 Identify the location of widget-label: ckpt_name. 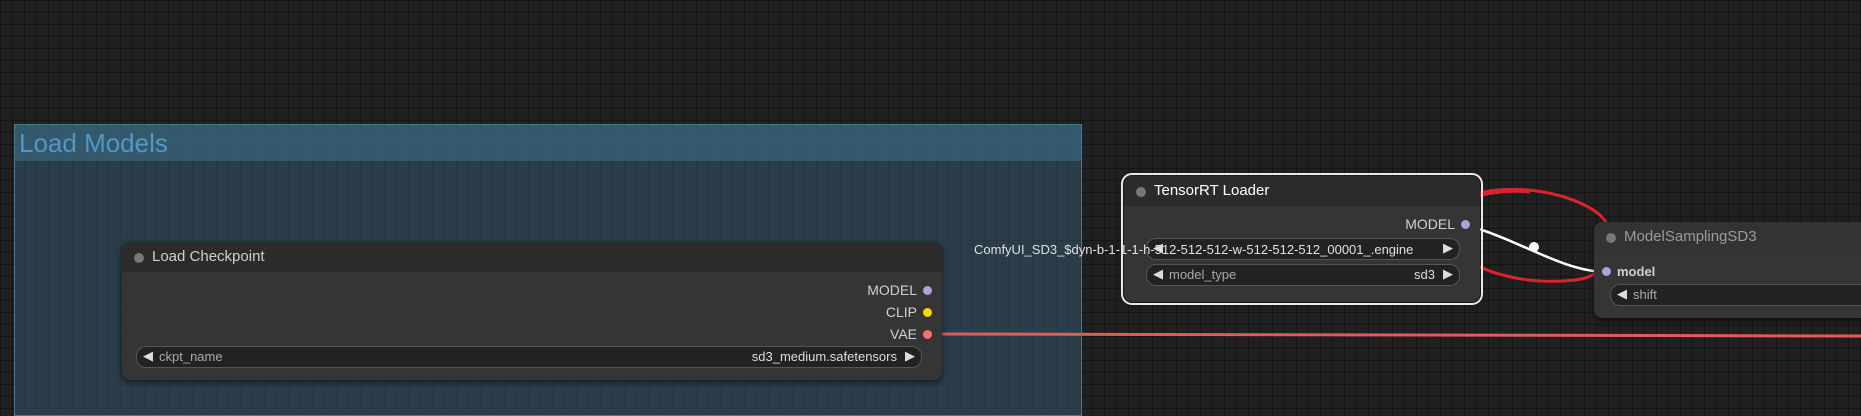
(191, 356).